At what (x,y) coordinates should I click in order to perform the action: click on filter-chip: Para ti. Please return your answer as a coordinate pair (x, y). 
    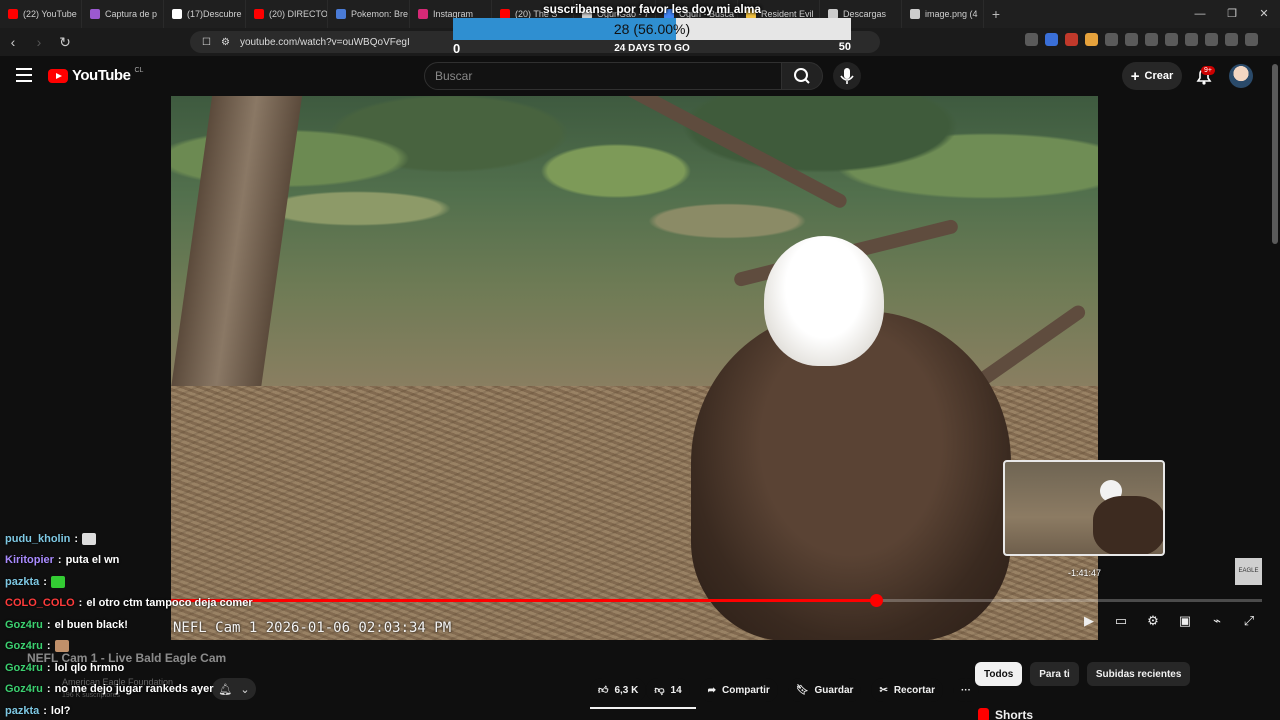
    Looking at the image, I should click on (1054, 674).